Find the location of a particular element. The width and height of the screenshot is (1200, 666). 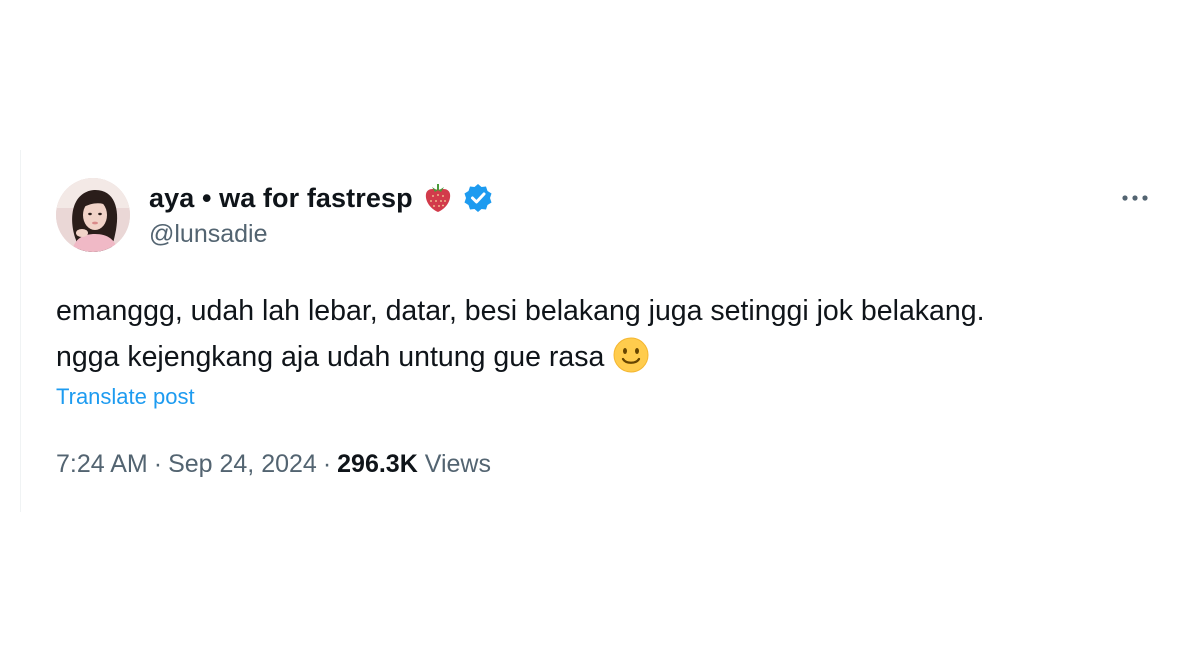

strawberry-icon is located at coordinates (438, 198).